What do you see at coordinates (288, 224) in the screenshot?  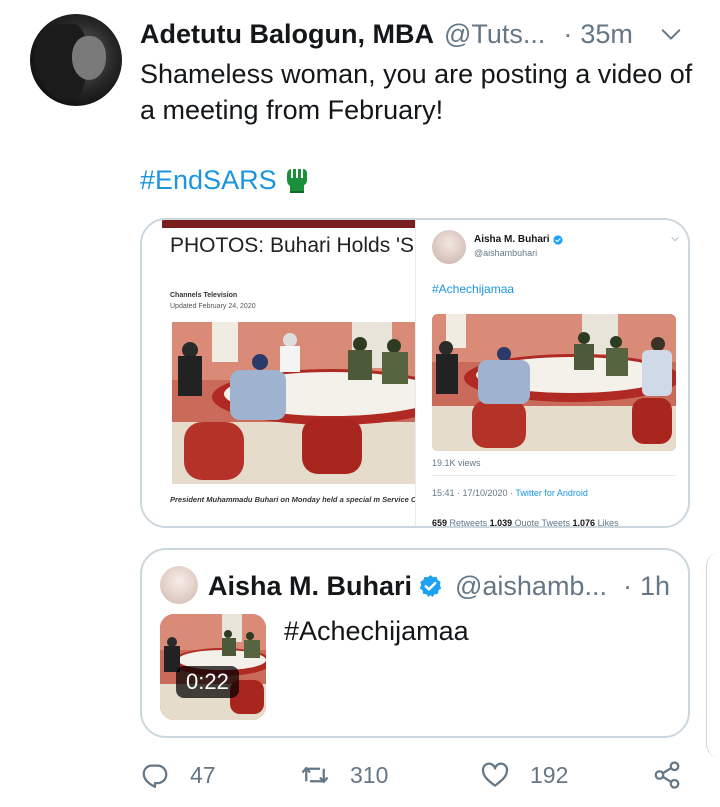 I see `article-topbar` at bounding box center [288, 224].